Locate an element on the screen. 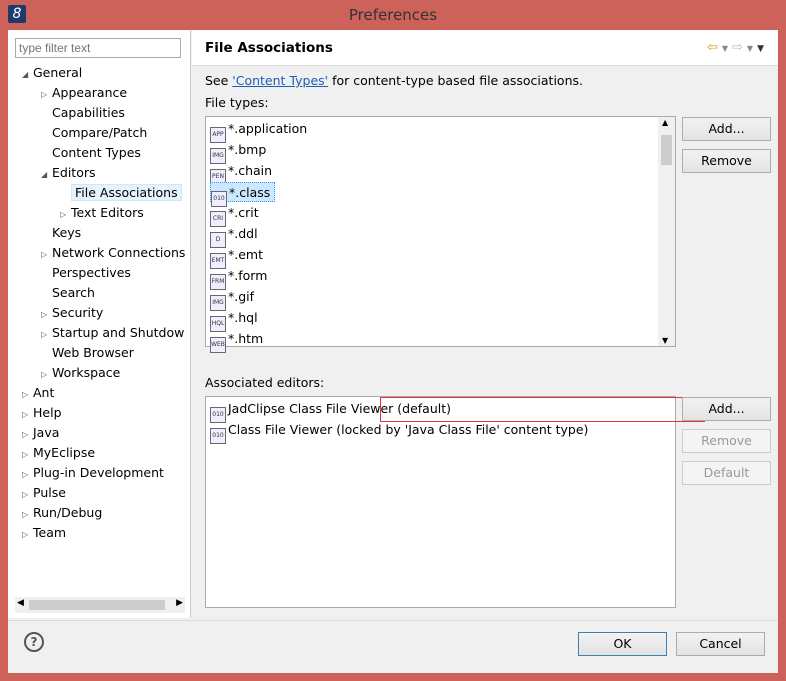 This screenshot has height=681, width=786. tree-item: ▷ Team is located at coordinates (44, 533).